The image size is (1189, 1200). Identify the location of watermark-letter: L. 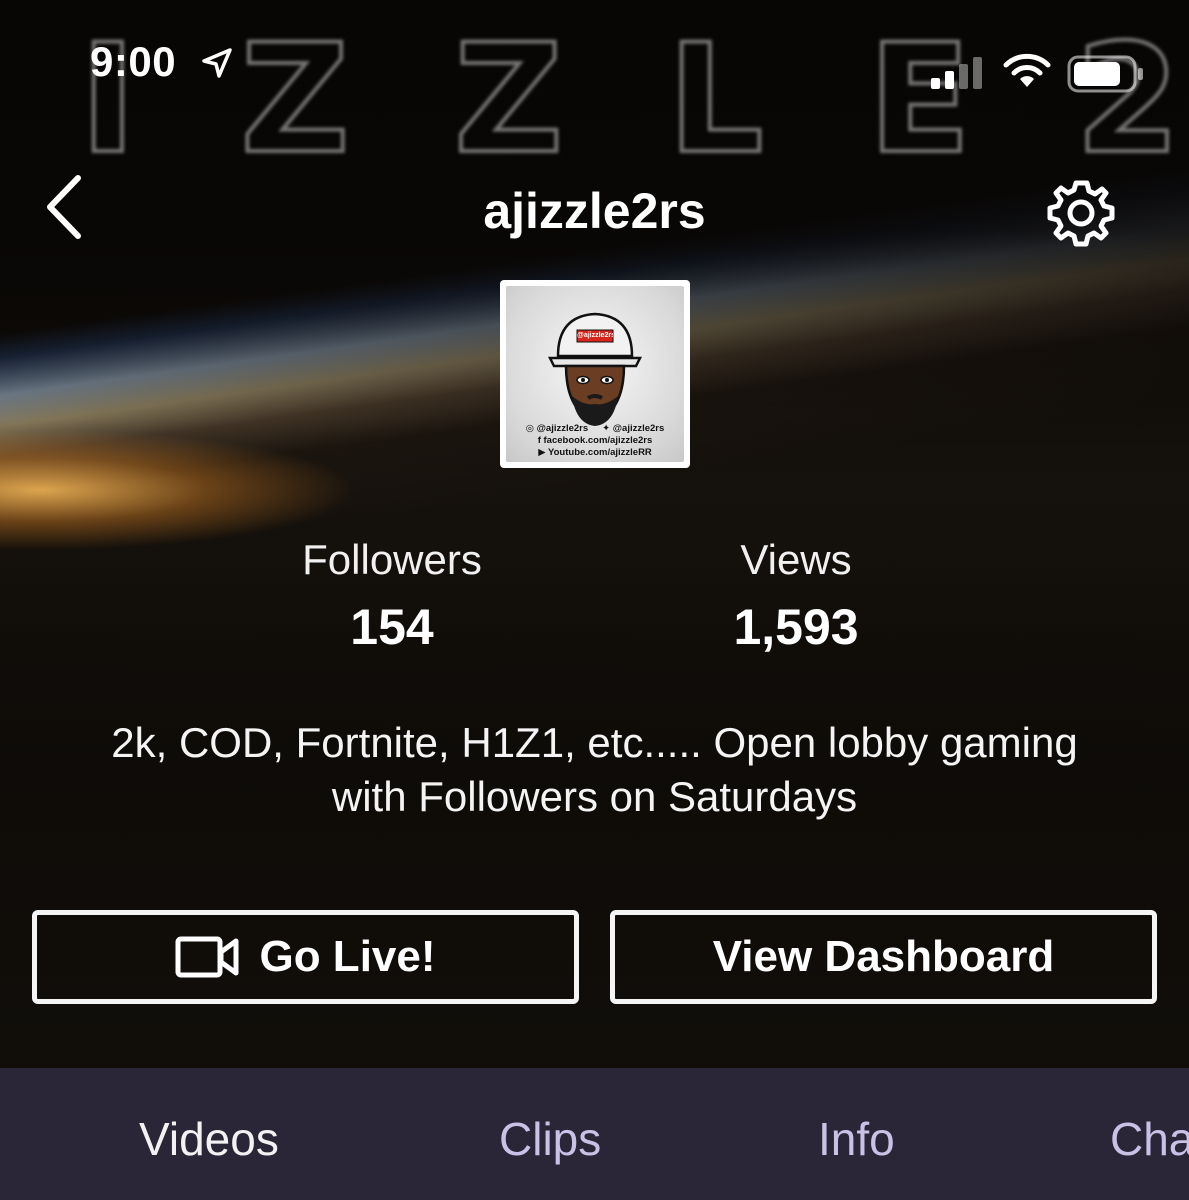
(716, 100).